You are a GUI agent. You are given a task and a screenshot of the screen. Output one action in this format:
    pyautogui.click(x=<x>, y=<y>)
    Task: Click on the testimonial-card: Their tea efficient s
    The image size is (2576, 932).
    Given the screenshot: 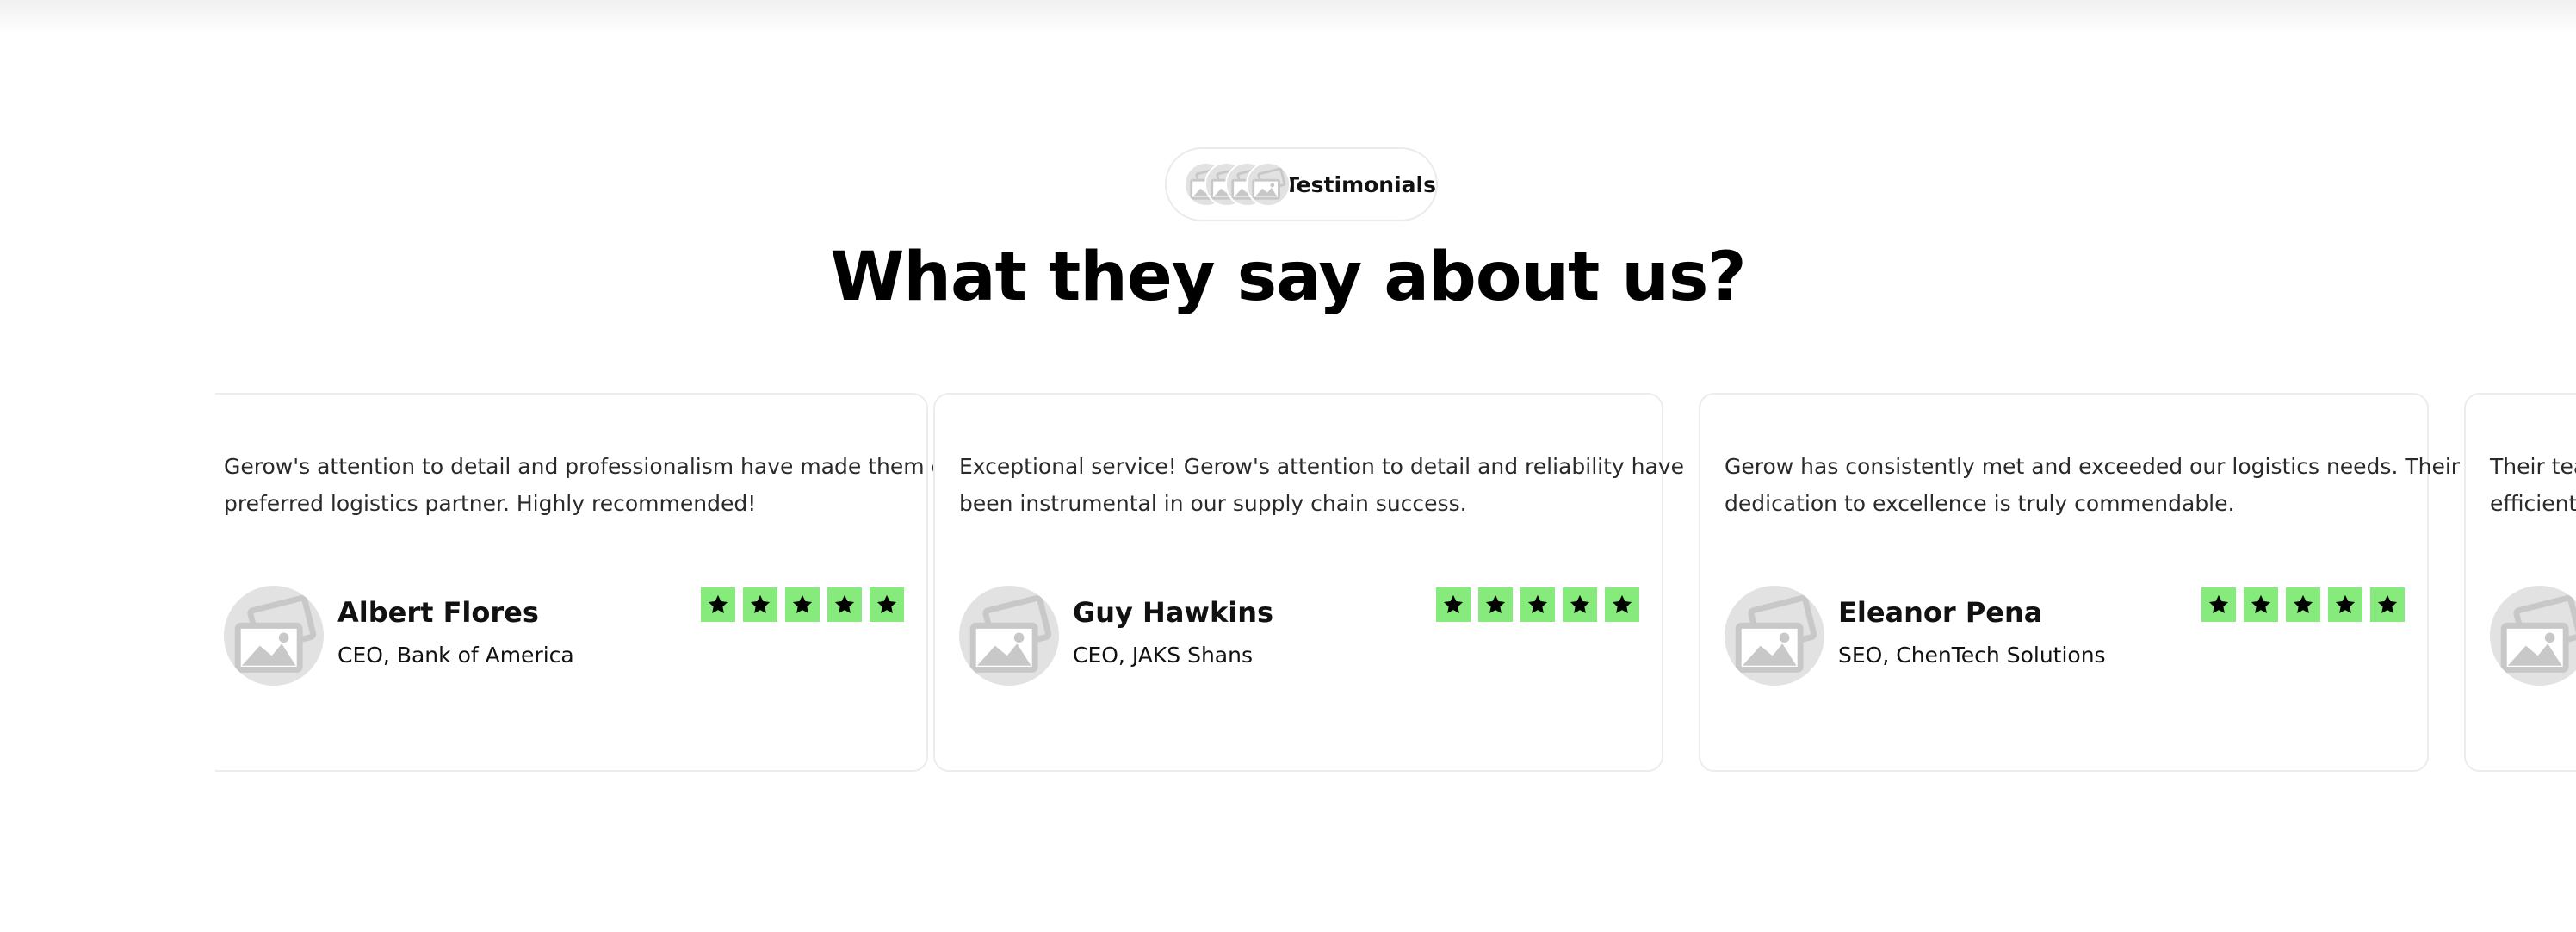 What is the action you would take?
    pyautogui.click(x=2520, y=582)
    